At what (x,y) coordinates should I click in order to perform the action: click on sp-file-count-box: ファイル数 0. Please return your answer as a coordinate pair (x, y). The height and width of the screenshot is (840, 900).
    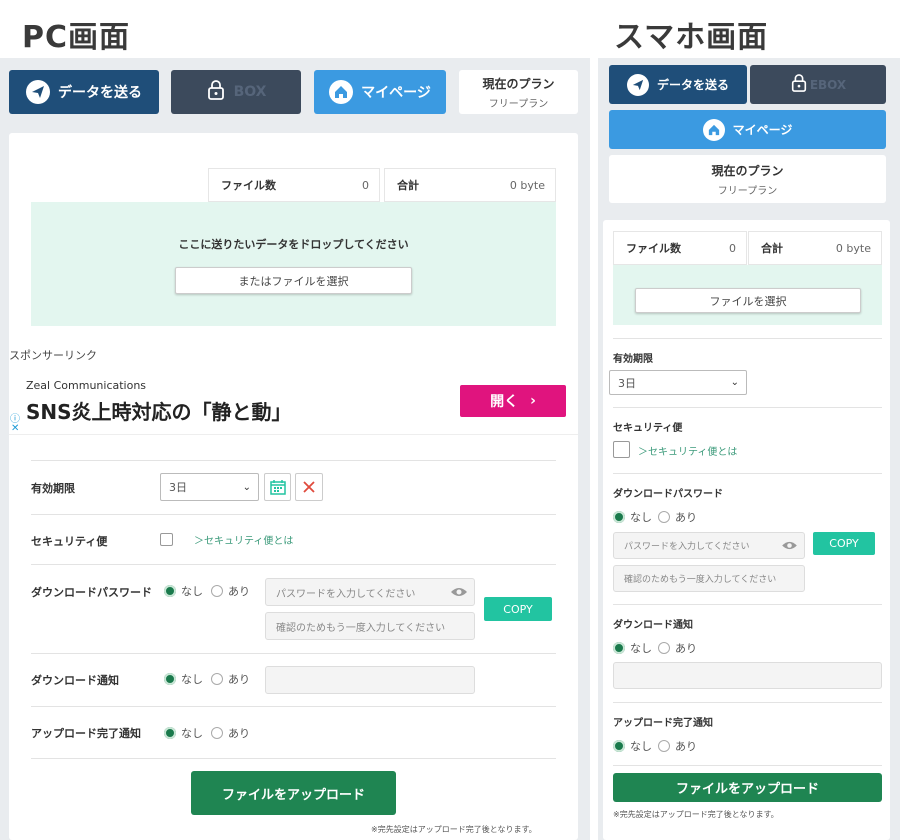
    Looking at the image, I should click on (680, 248).